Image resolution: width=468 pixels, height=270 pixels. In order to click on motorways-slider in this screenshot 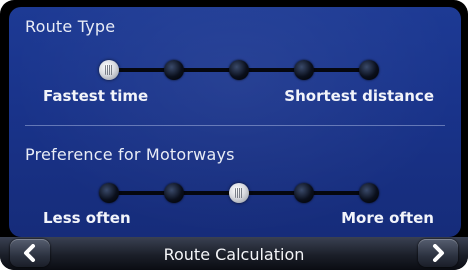, I will do `click(239, 193)`.